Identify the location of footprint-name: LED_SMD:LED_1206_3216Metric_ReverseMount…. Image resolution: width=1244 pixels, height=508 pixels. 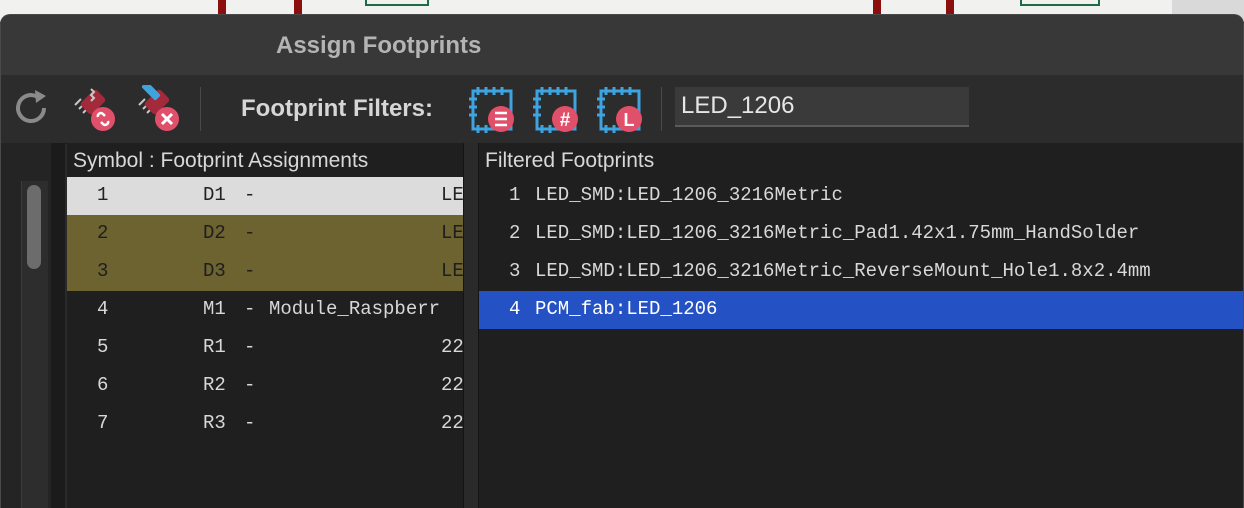
(843, 271).